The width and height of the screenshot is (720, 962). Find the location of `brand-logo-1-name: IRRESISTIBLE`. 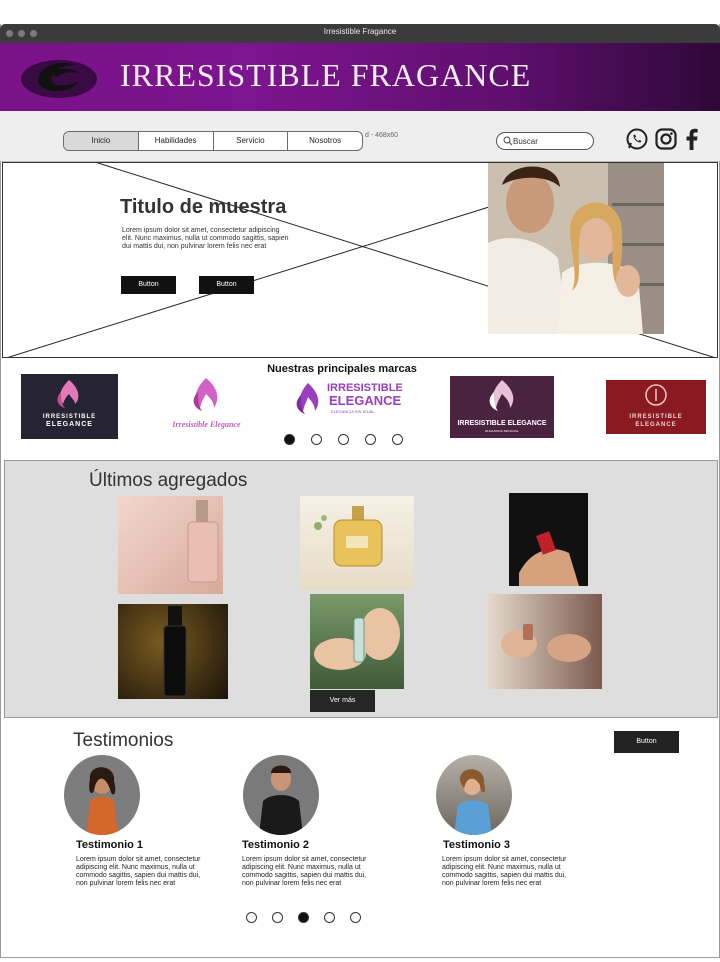

brand-logo-1-name: IRRESISTIBLE is located at coordinates (69, 417).